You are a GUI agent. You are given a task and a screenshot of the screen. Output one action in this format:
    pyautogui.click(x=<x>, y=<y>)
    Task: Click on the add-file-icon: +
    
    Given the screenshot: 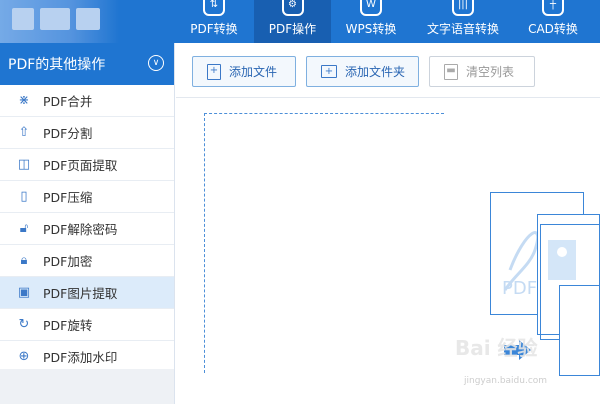 What is the action you would take?
    pyautogui.click(x=214, y=71)
    